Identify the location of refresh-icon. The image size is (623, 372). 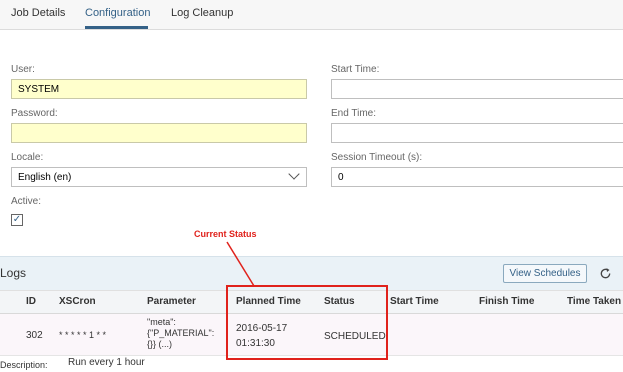
(605, 273).